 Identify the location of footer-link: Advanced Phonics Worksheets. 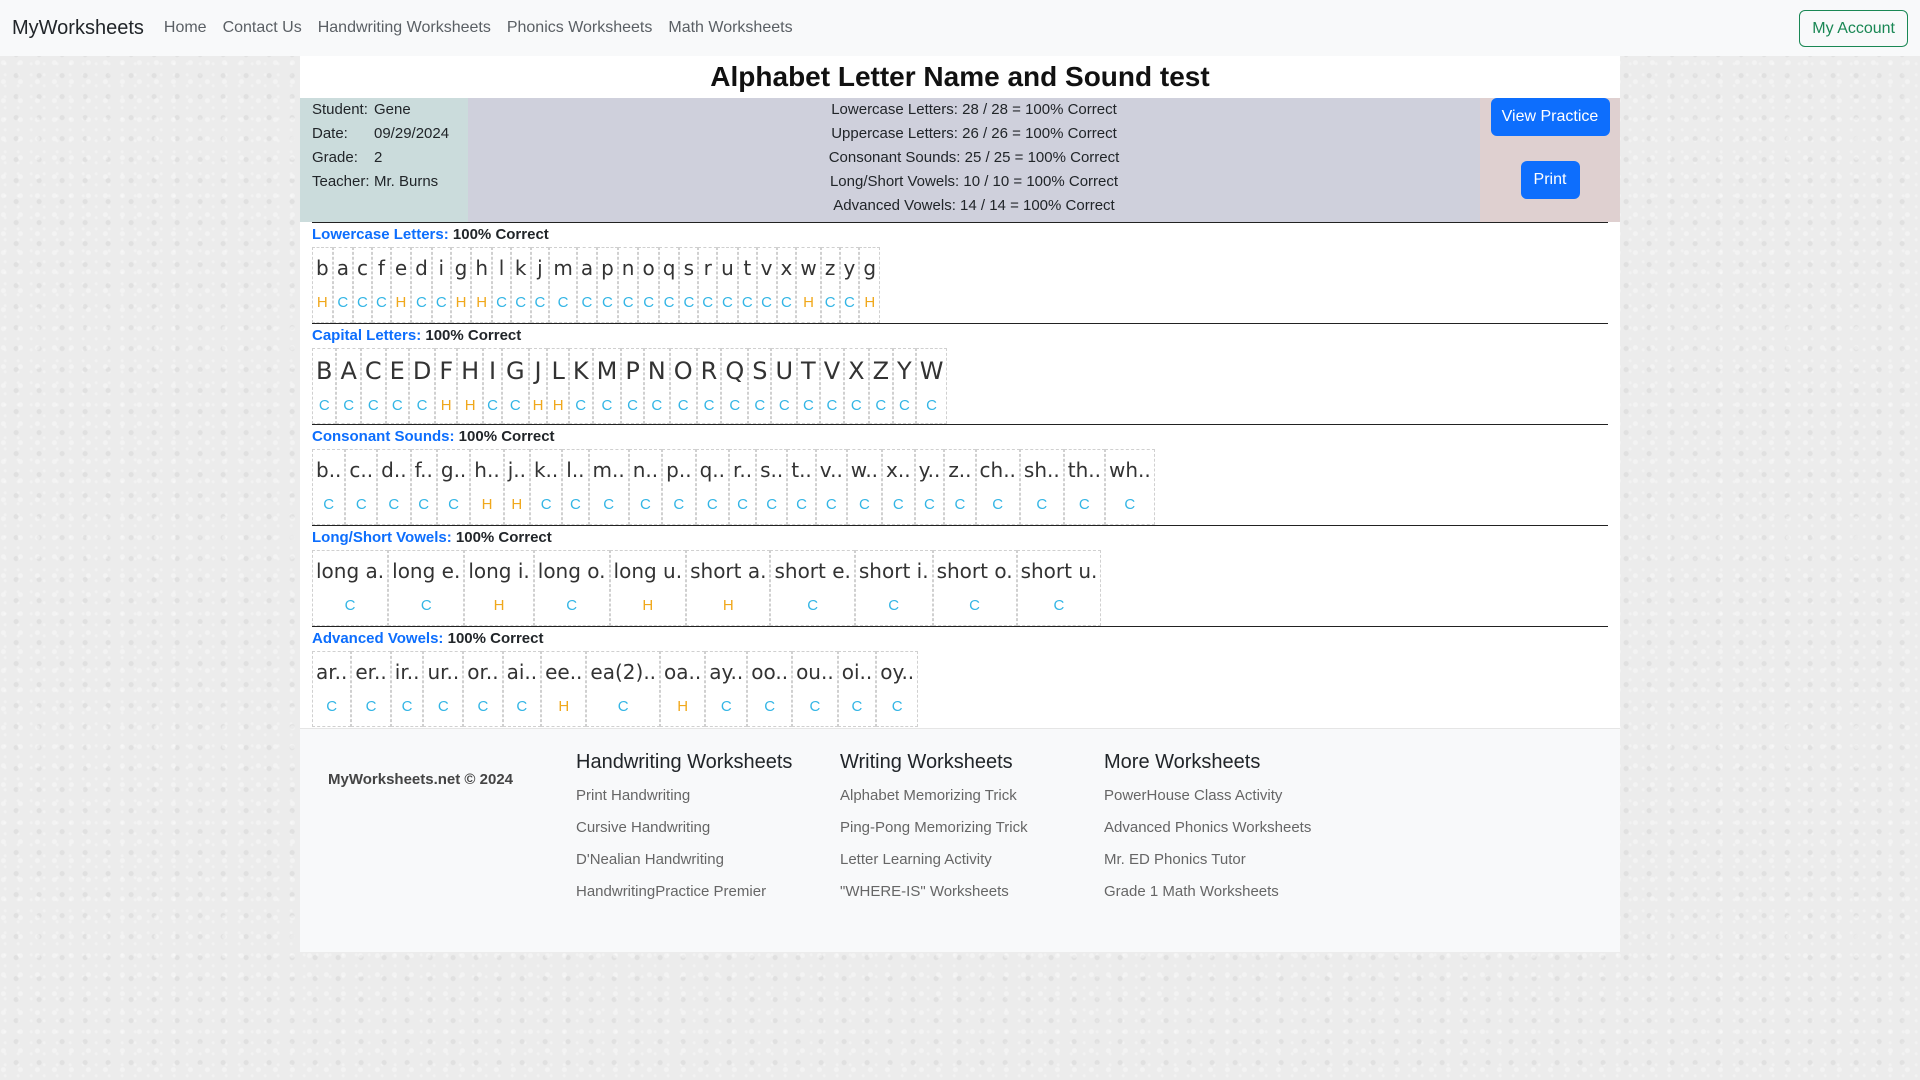
(1207, 828).